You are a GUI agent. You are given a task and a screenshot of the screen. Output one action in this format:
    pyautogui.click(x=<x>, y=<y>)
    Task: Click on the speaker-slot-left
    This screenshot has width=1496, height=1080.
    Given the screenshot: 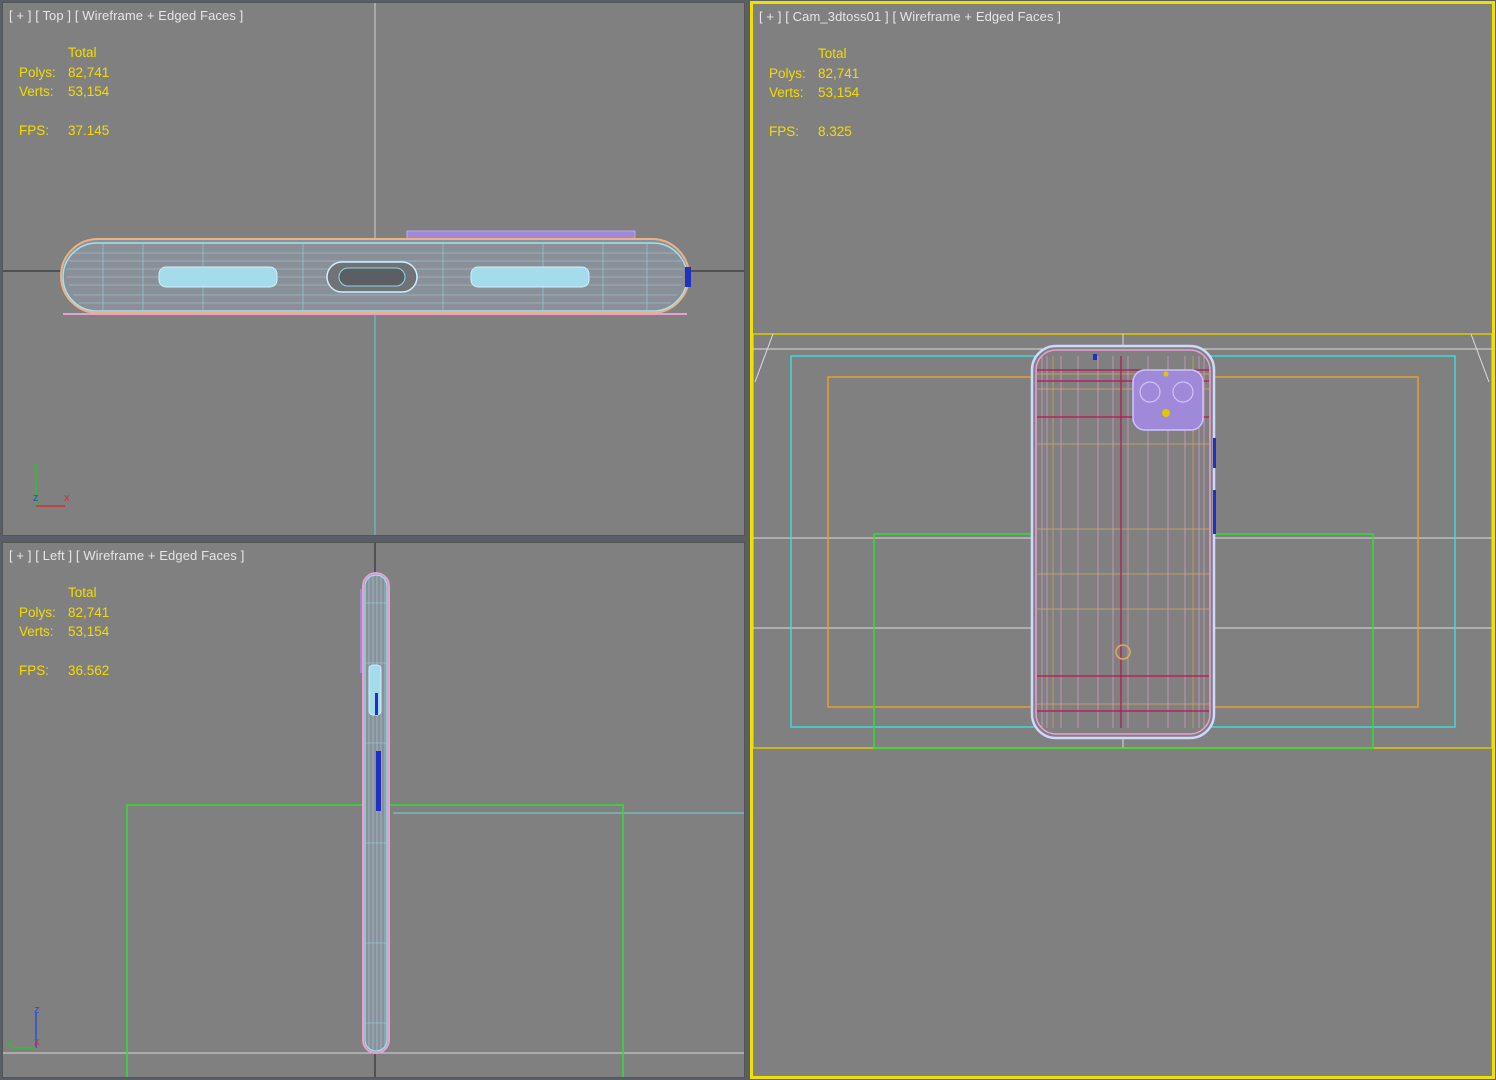 What is the action you would take?
    pyautogui.click(x=218, y=277)
    